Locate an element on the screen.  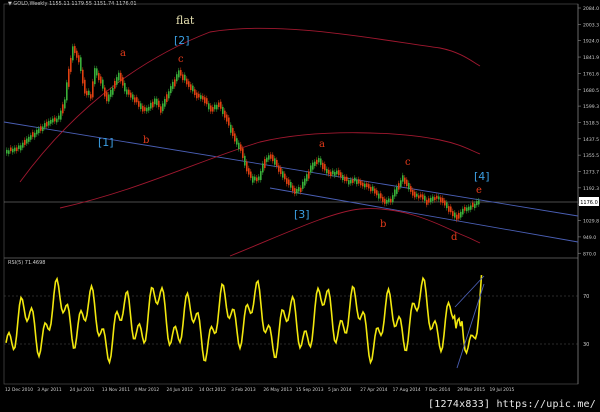
price-tick-label: 949.0 is located at coordinates (589, 238).